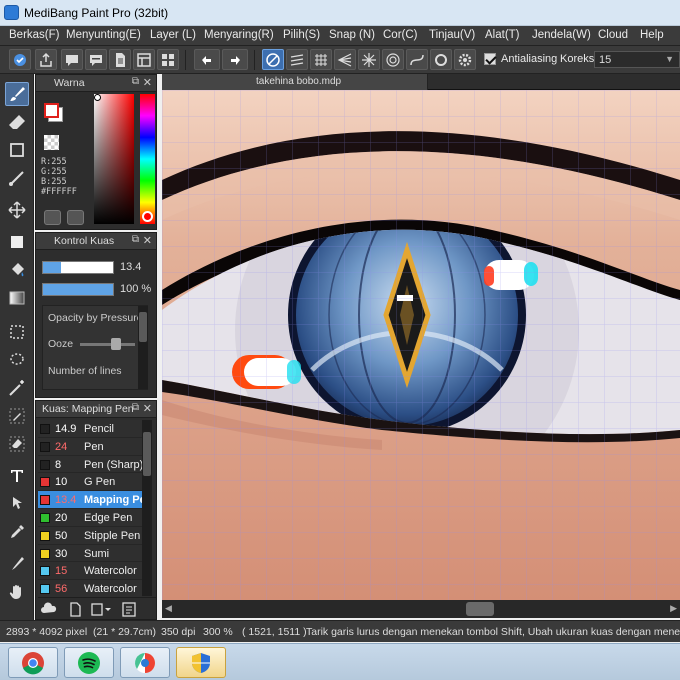 This screenshot has width=680, height=680. Describe the element at coordinates (465, 59) in the screenshot. I see `settings-button` at that location.